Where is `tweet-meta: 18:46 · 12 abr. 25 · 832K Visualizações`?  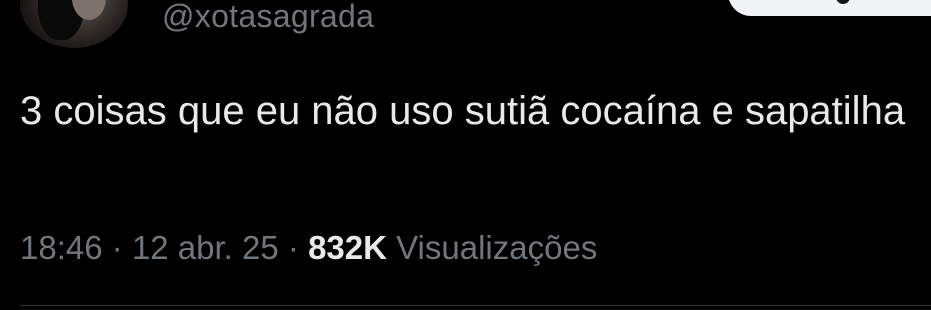 tweet-meta: 18:46 · 12 abr. 25 · 832K Visualizações is located at coordinates (308, 248).